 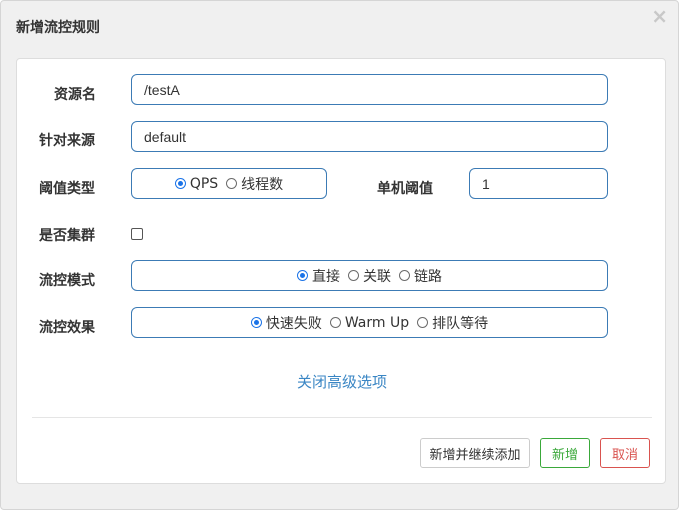 I want to click on flow-effect-warmup-option: Warm Up, so click(x=369, y=322).